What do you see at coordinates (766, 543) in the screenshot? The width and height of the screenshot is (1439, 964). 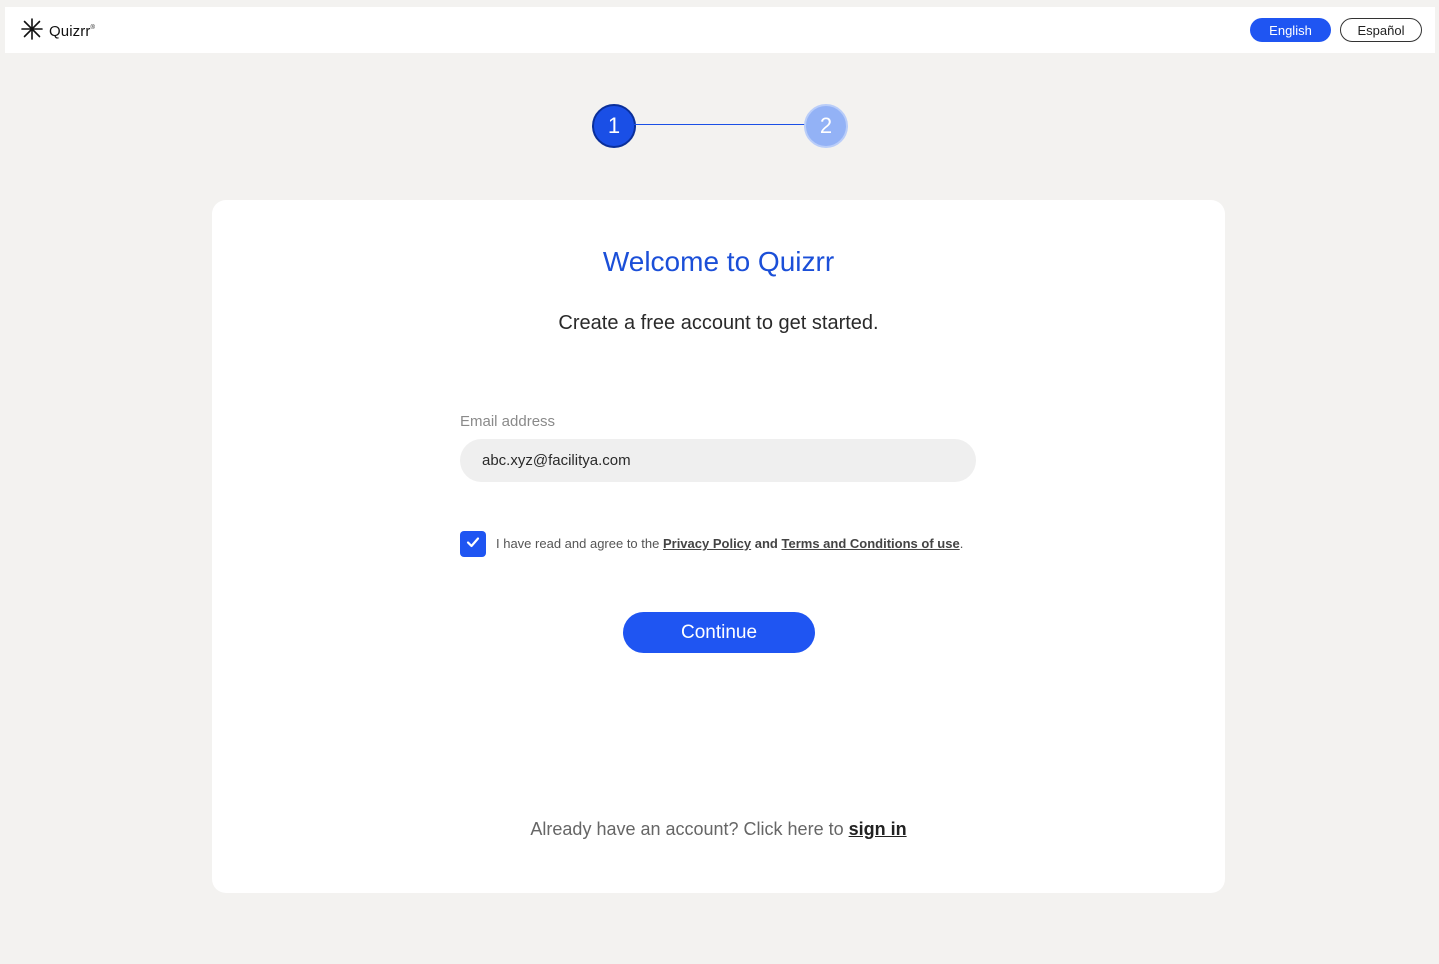 I see `agreement-and: and` at bounding box center [766, 543].